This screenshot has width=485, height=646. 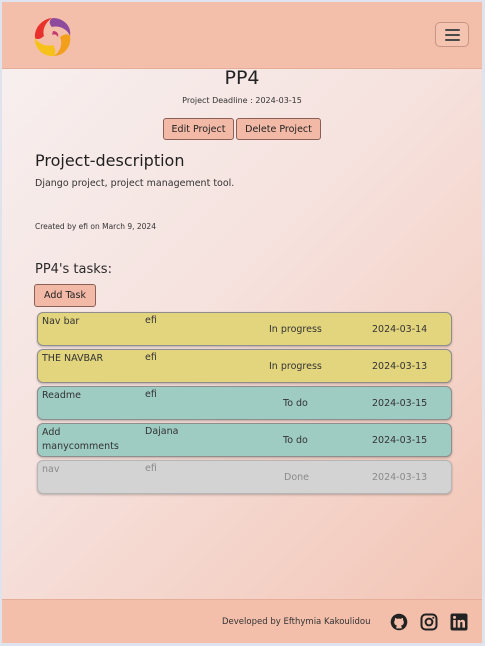 I want to click on task-card: Add manycomments Dajana To do 2024-03-15, so click(x=244, y=440).